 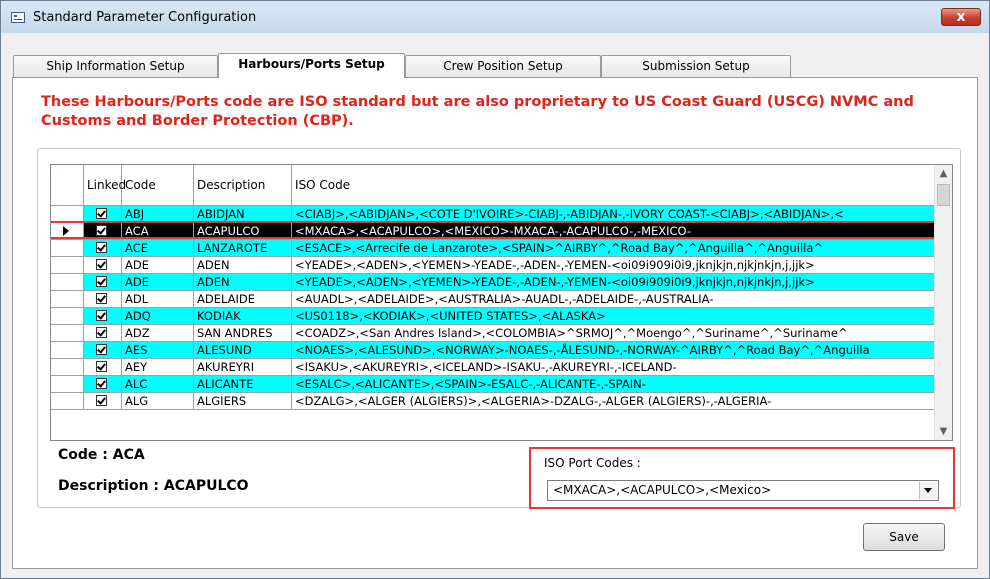 I want to click on tab-ship-information: Ship Information Setup, so click(x=115, y=66).